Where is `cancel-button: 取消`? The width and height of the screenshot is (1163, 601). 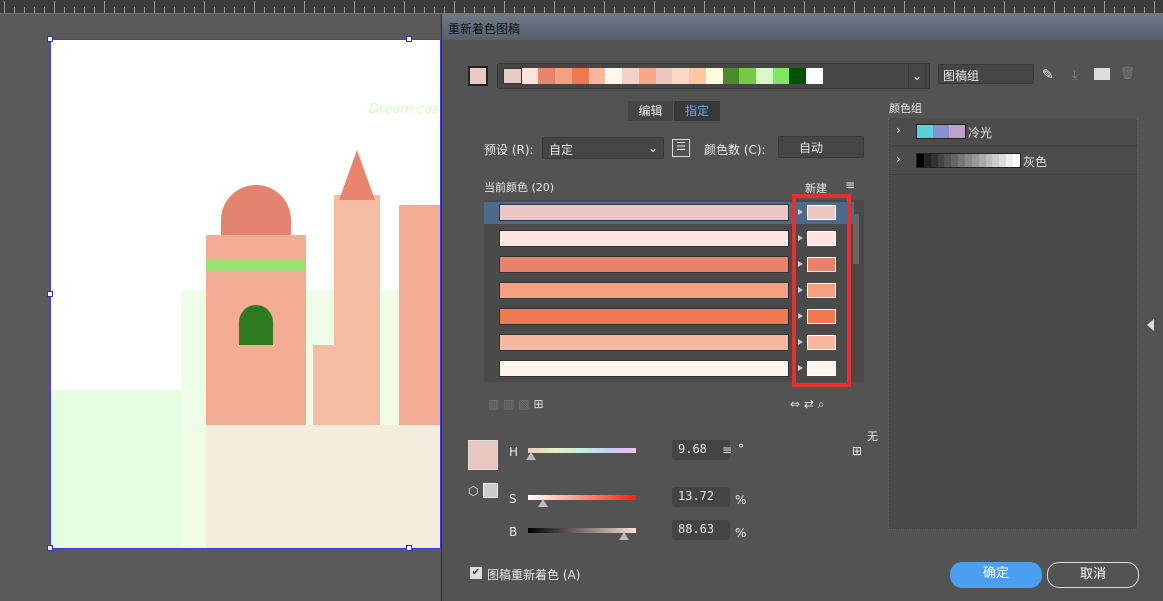 cancel-button: 取消 is located at coordinates (1093, 575).